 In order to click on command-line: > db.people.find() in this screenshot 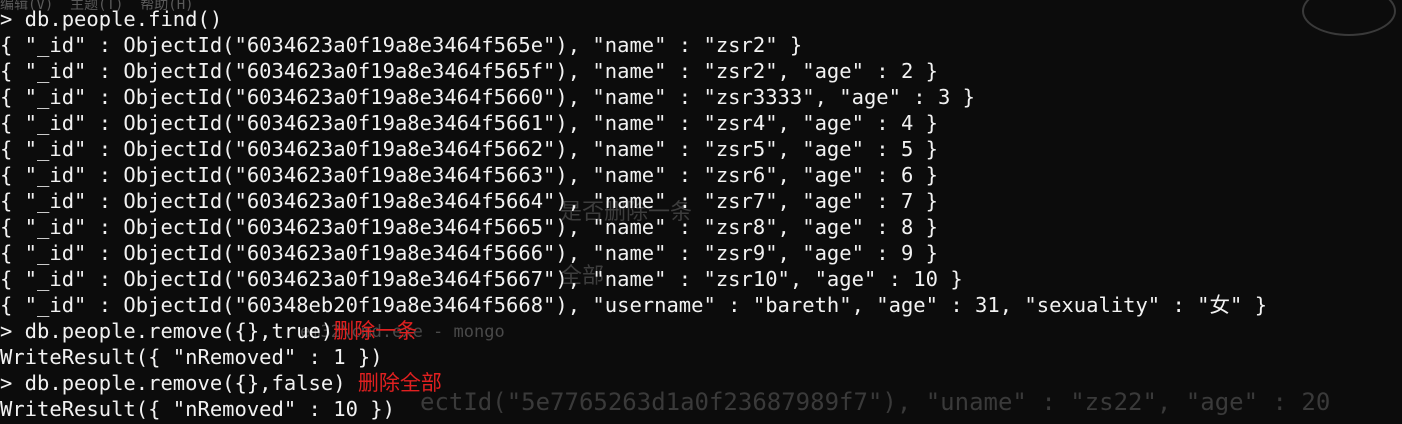, I will do `click(111, 19)`.